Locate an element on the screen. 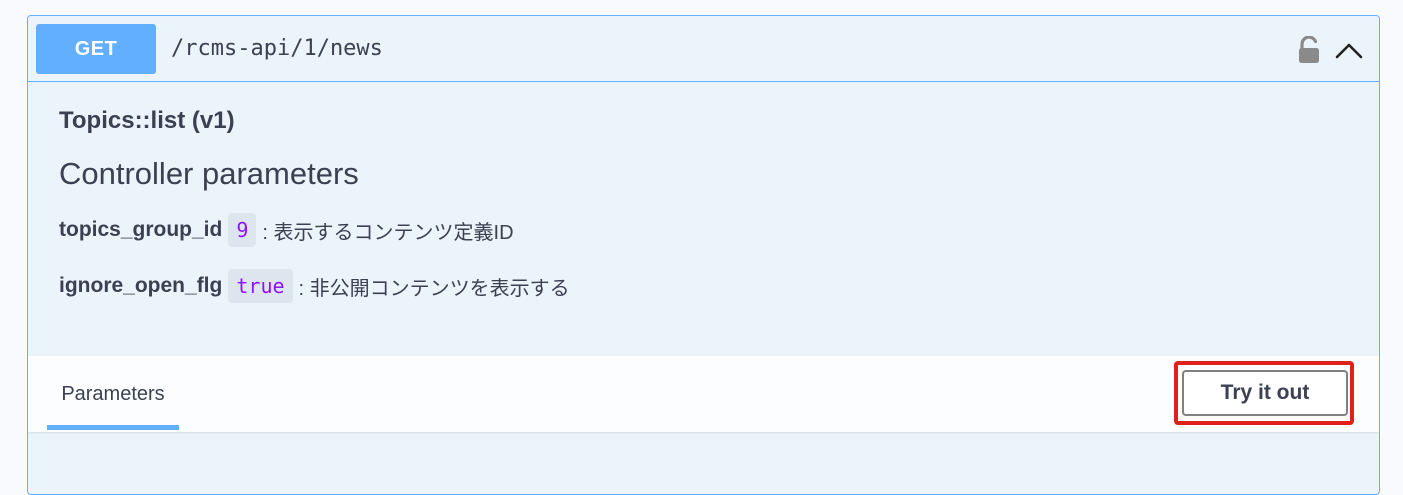  param-value: 9 is located at coordinates (242, 230).